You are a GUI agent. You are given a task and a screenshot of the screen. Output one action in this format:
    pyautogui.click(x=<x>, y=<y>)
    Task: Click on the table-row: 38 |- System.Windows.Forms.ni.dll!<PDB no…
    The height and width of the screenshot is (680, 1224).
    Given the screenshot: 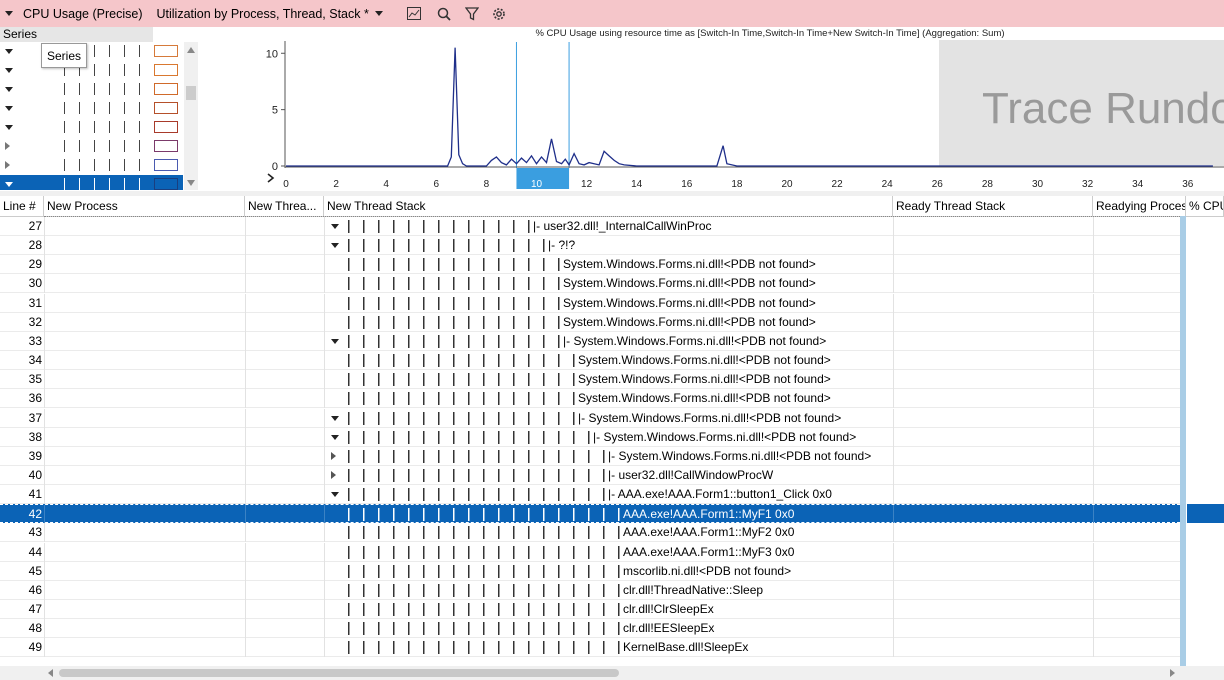 What is the action you would take?
    pyautogui.click(x=590, y=437)
    